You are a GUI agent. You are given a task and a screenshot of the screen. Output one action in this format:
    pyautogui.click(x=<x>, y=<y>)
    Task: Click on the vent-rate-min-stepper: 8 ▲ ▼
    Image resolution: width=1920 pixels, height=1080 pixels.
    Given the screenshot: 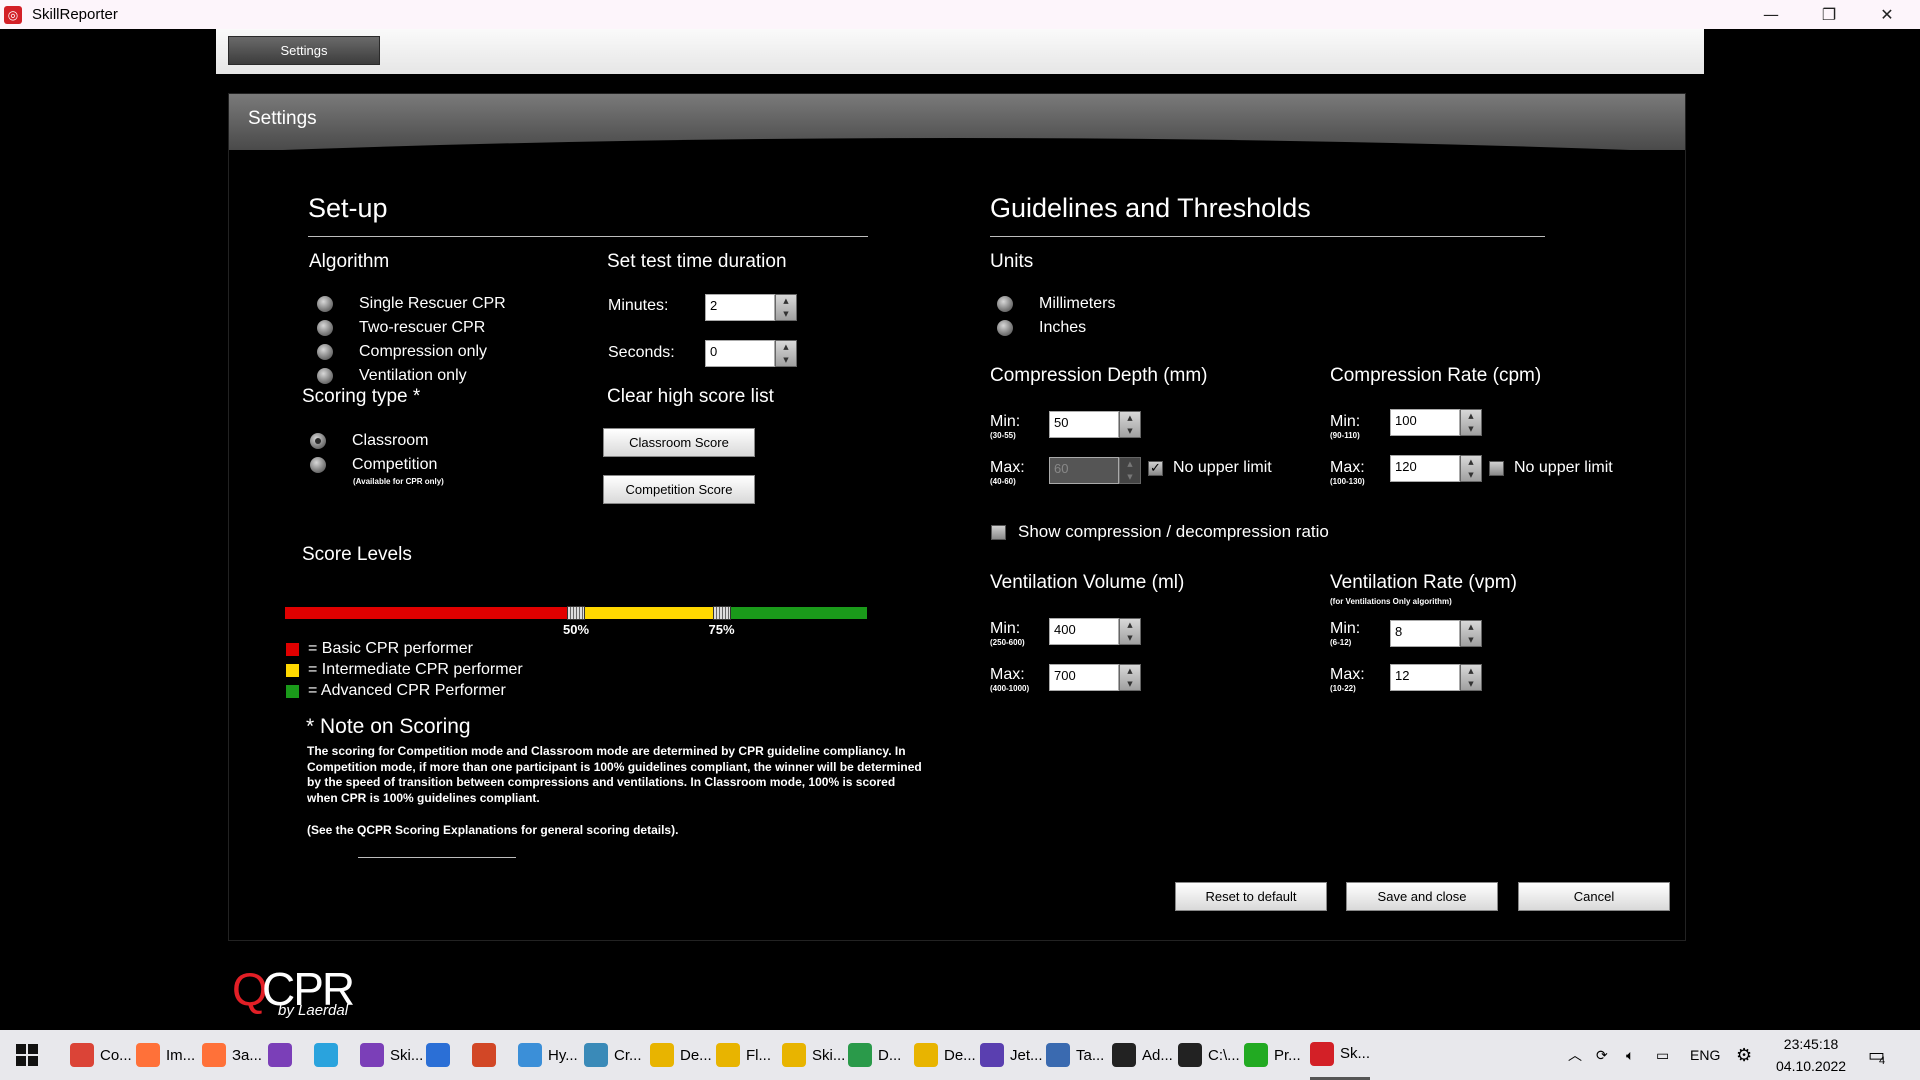 What is the action you would take?
    pyautogui.click(x=1436, y=633)
    